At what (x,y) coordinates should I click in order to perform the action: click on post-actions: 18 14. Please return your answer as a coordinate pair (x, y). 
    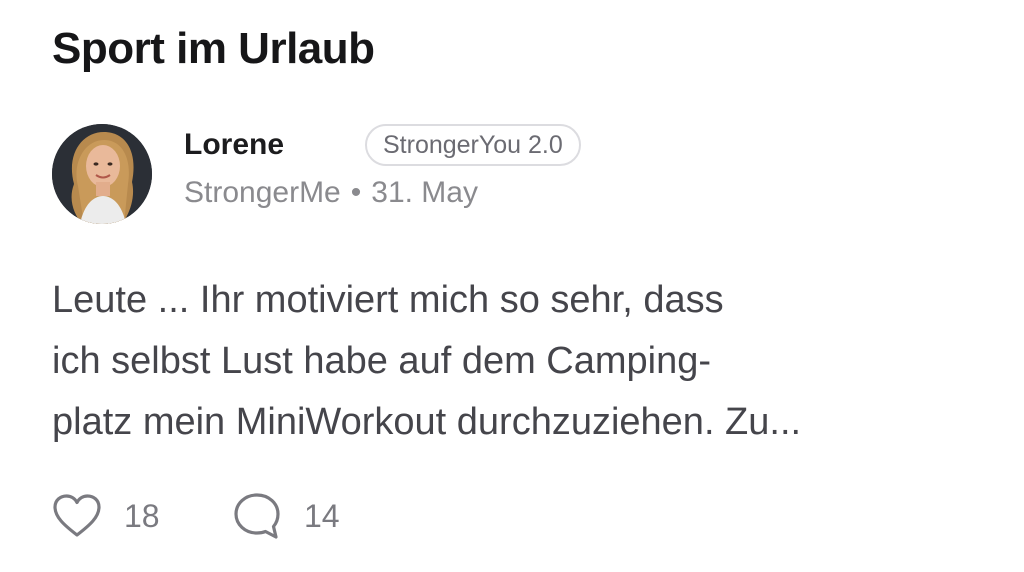
    Looking at the image, I should click on (252, 516).